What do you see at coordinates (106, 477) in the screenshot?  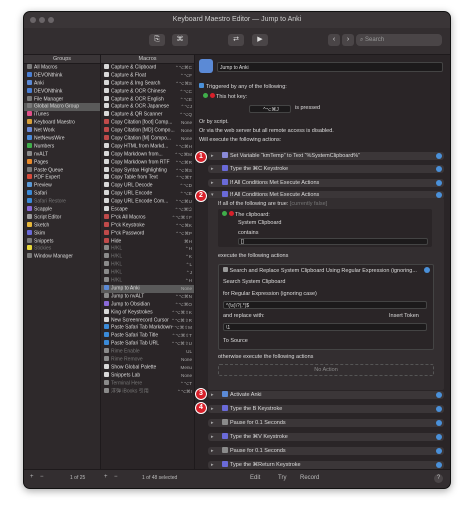 I see `add-macro-button: +` at bounding box center [106, 477].